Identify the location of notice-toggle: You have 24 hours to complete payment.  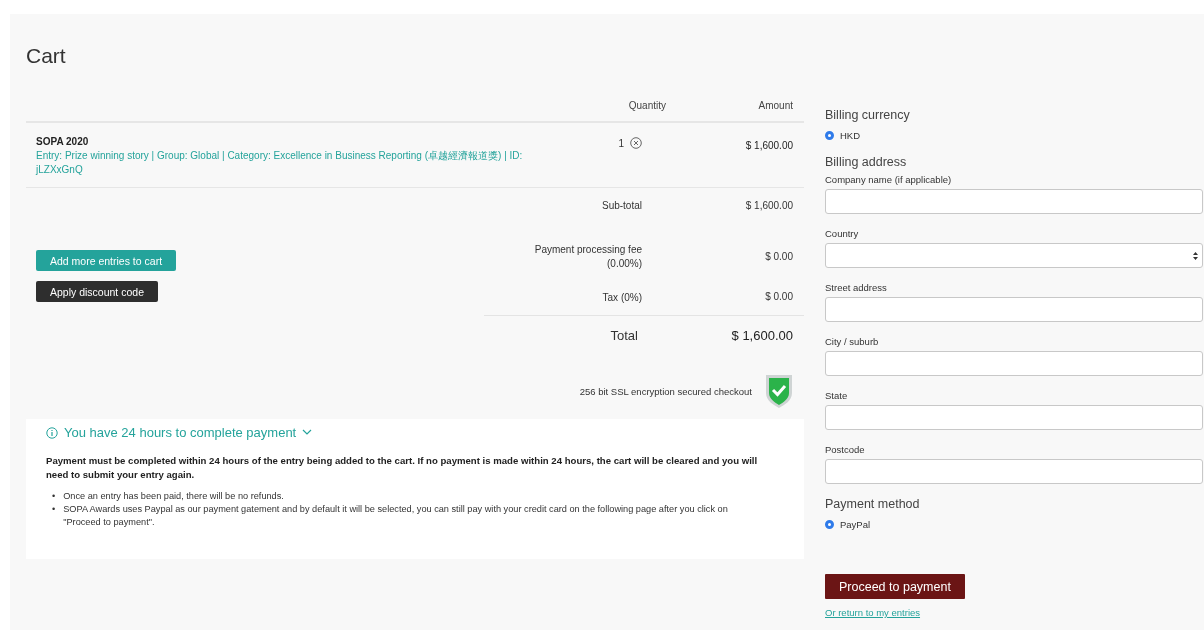
(179, 432).